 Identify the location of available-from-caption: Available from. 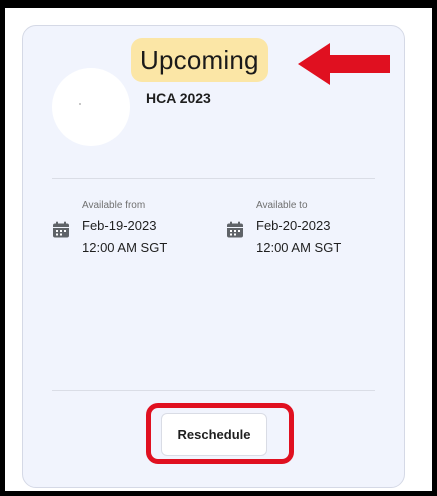
(114, 205).